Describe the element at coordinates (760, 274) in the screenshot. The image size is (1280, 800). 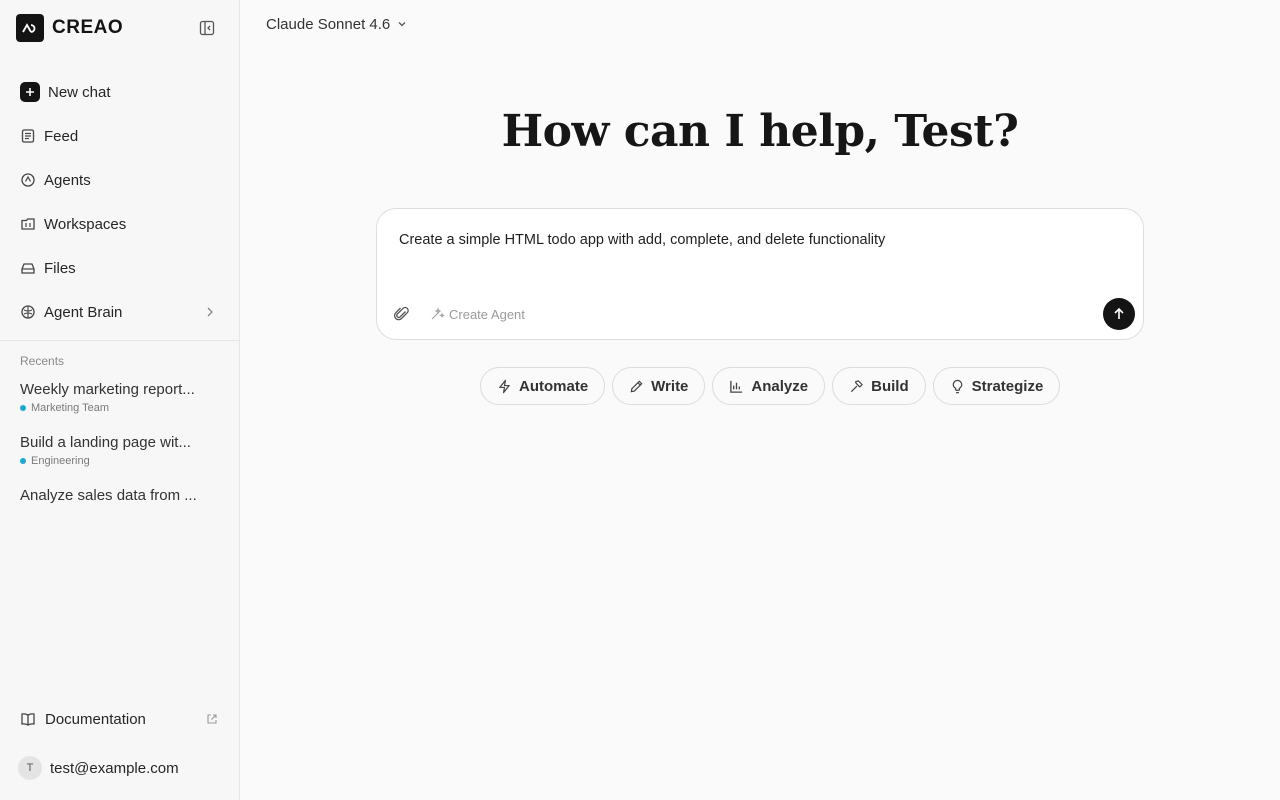
I see `composer: Create Agent` at that location.